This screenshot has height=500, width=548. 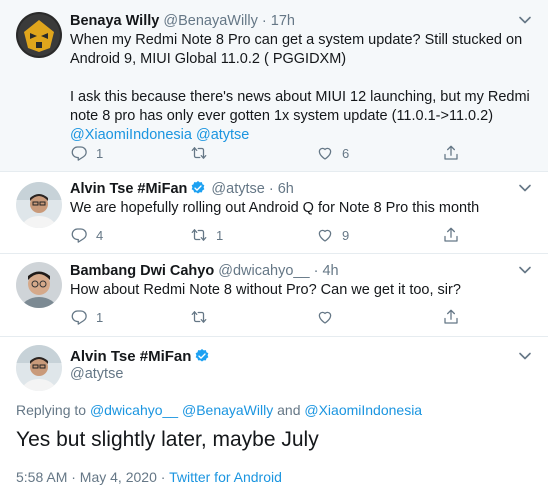 I want to click on mention-link: @atytse, so click(x=222, y=135).